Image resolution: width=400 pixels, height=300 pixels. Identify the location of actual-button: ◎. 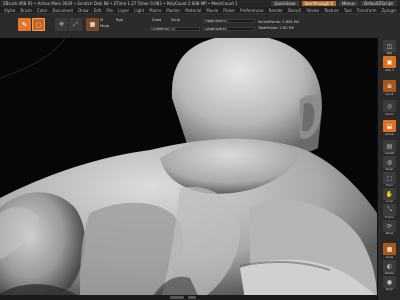
(389, 106).